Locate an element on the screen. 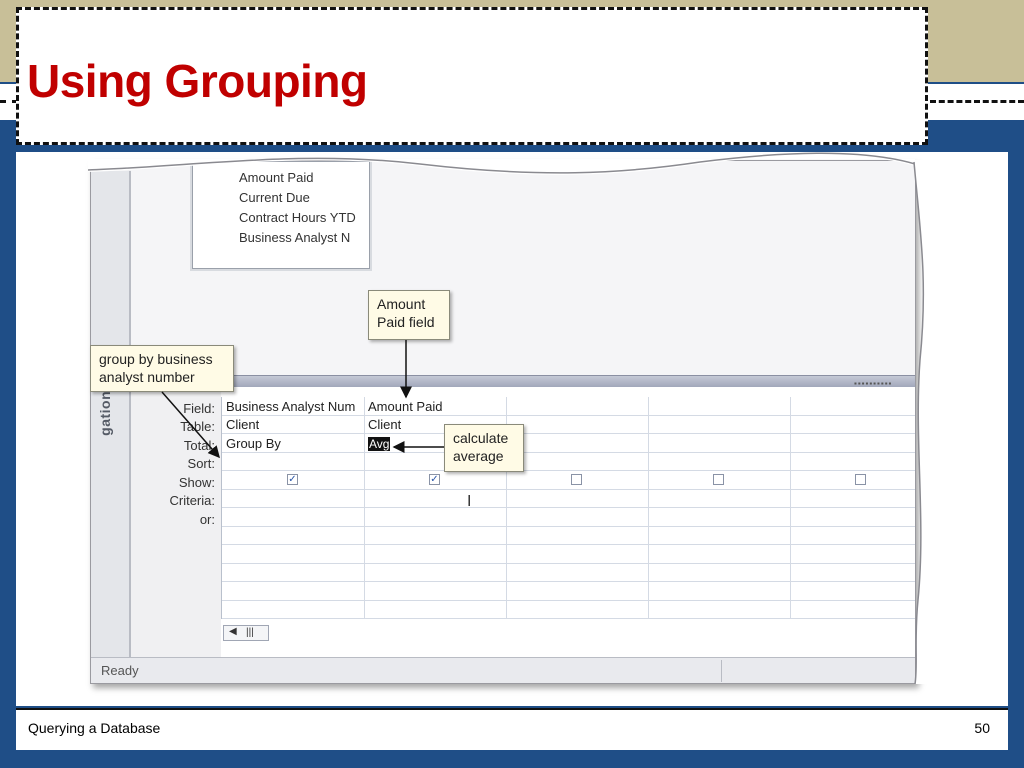 The image size is (1024, 768). field-list-item: Current Due is located at coordinates (301, 197).